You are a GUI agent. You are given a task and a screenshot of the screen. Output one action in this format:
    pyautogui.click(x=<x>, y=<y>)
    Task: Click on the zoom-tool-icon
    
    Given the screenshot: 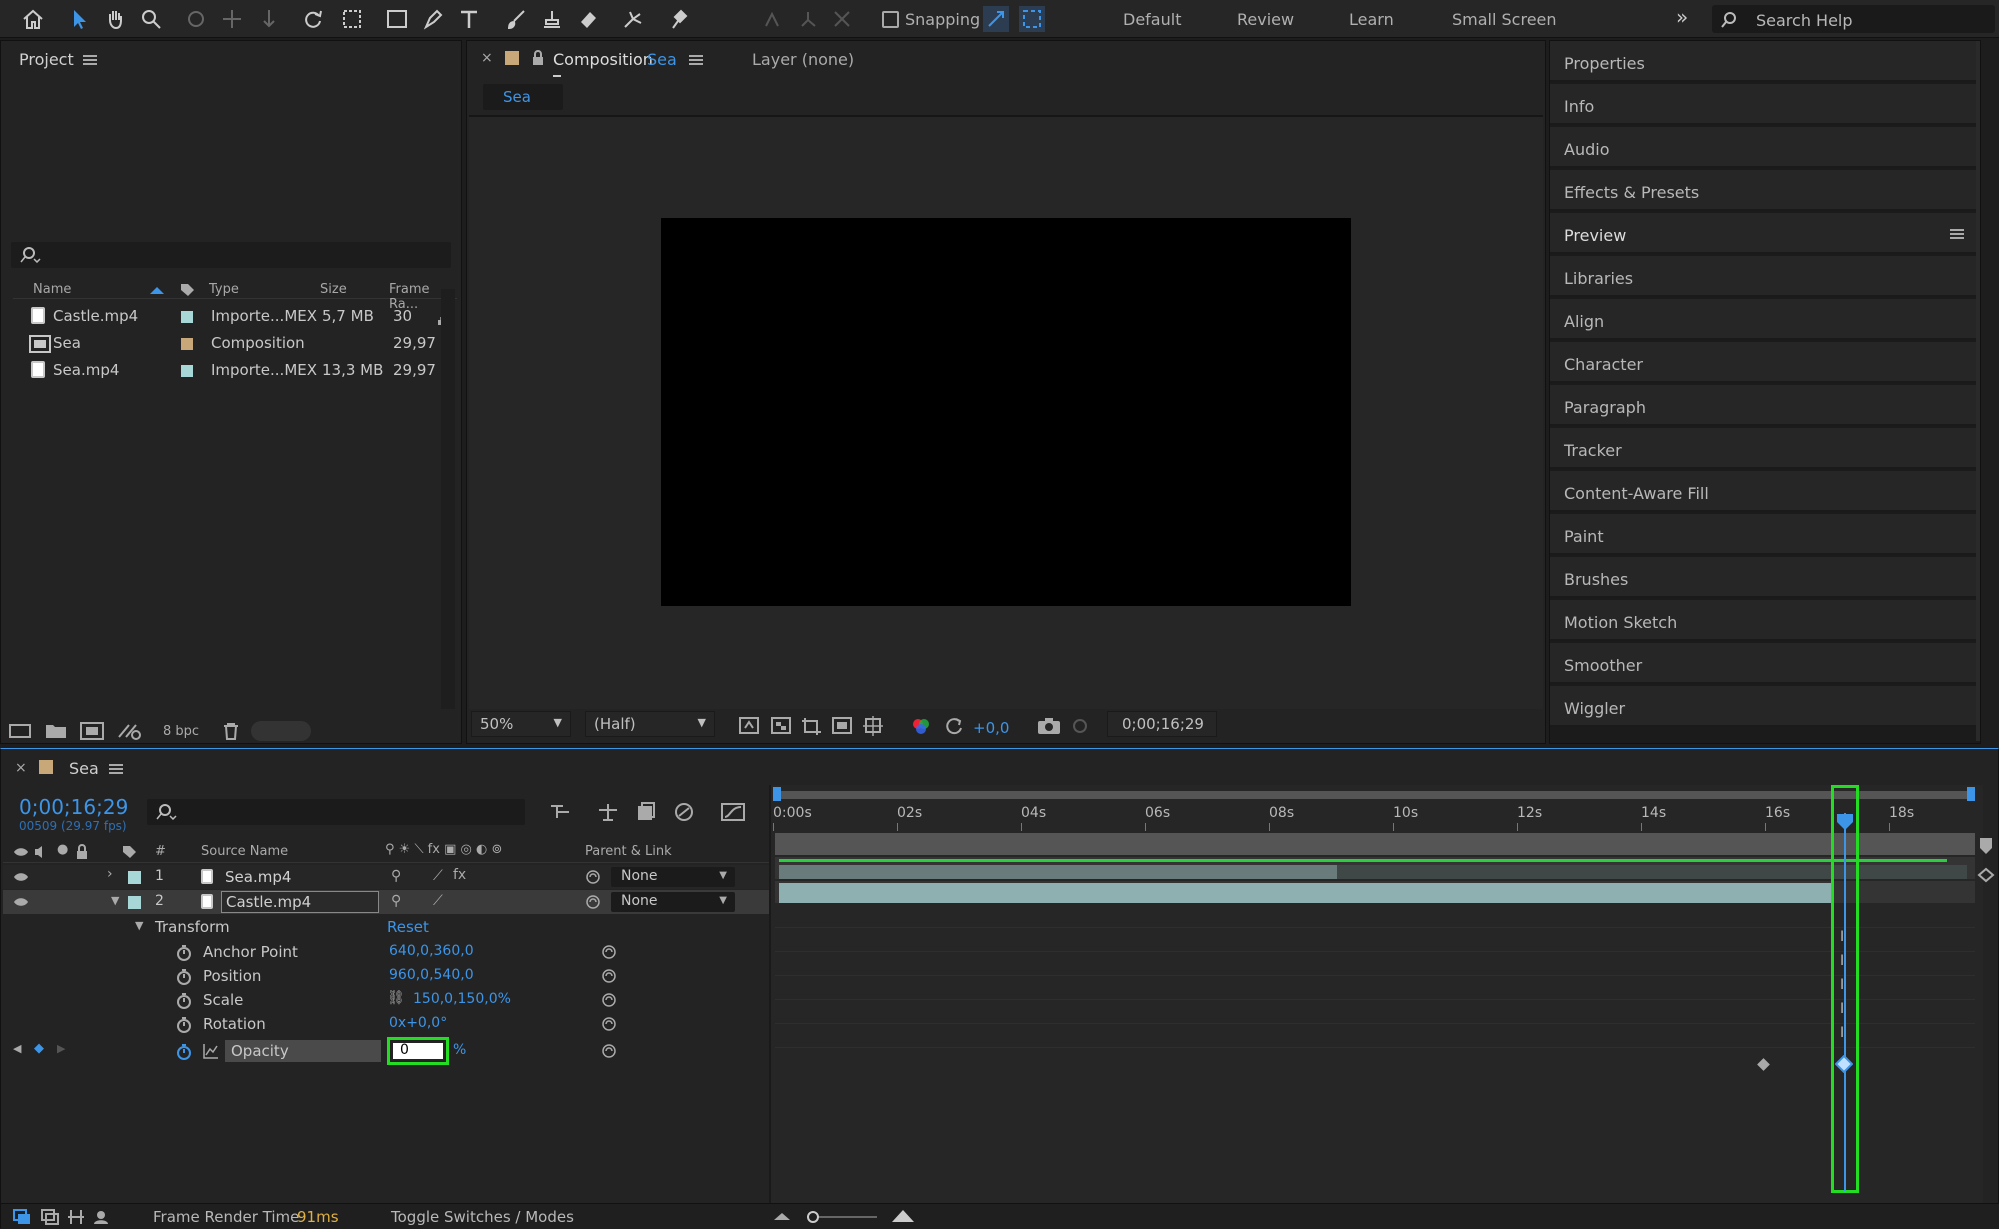 What is the action you would take?
    pyautogui.click(x=151, y=19)
    